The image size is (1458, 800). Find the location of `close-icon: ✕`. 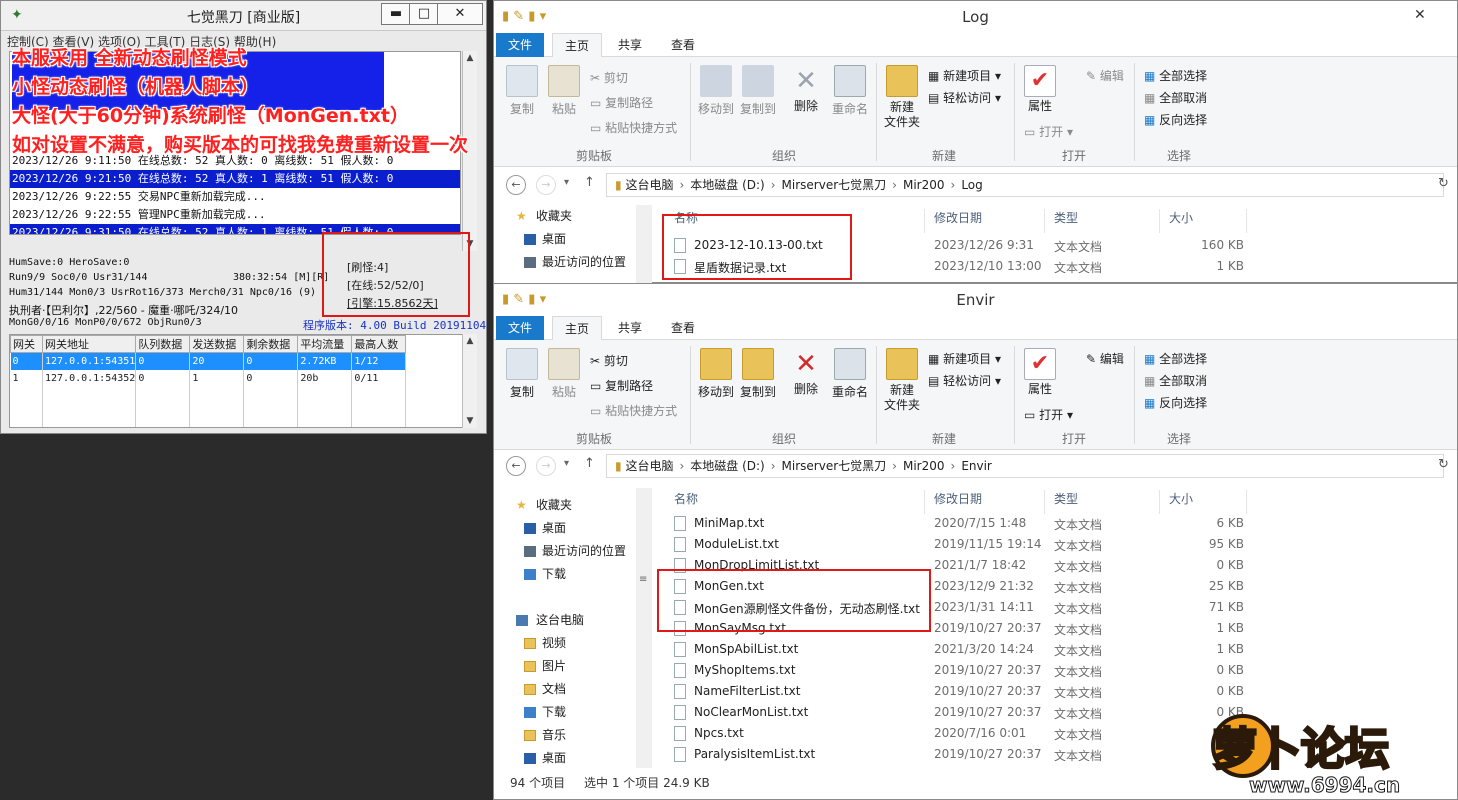

close-icon: ✕ is located at coordinates (1420, 15).